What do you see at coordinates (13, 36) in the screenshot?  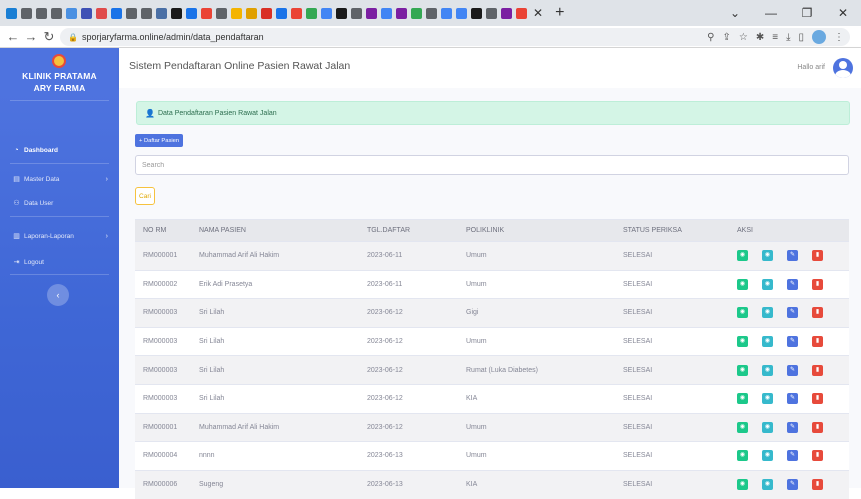 I see `back-icon: ←` at bounding box center [13, 36].